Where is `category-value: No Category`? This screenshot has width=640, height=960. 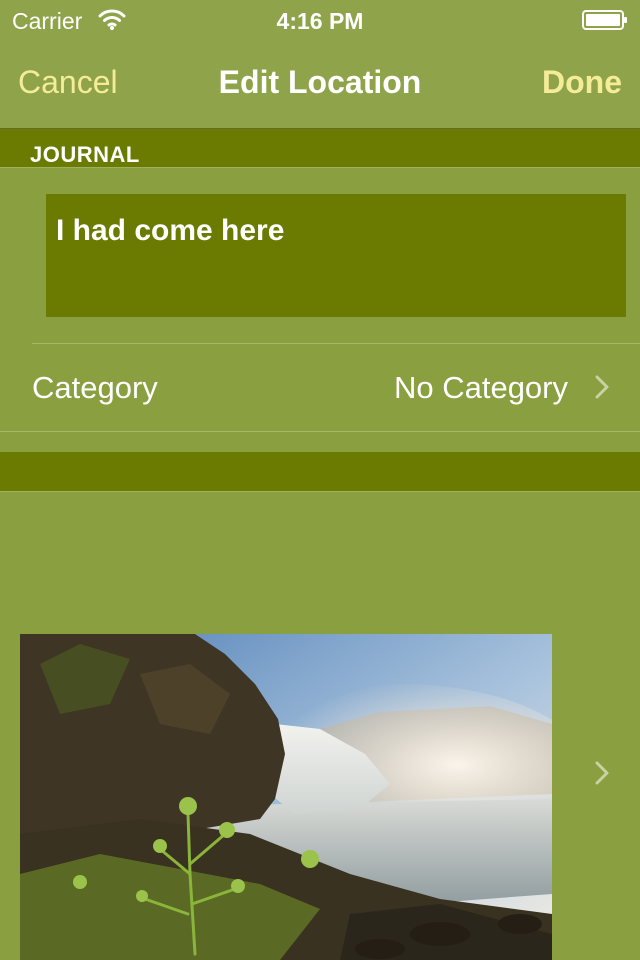 category-value: No Category is located at coordinates (480, 387).